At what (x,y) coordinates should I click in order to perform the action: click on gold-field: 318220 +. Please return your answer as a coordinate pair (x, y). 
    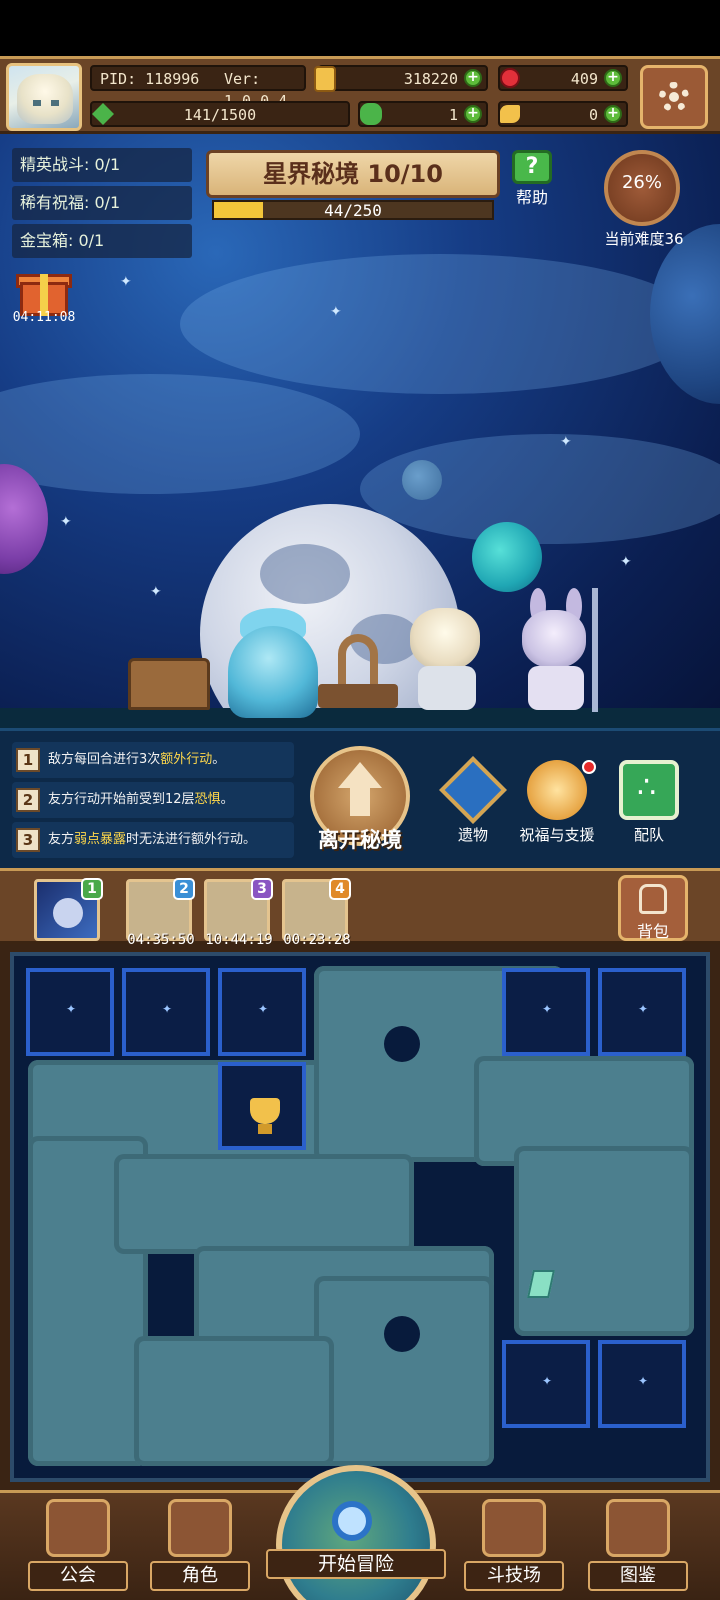
    Looking at the image, I should click on (401, 78).